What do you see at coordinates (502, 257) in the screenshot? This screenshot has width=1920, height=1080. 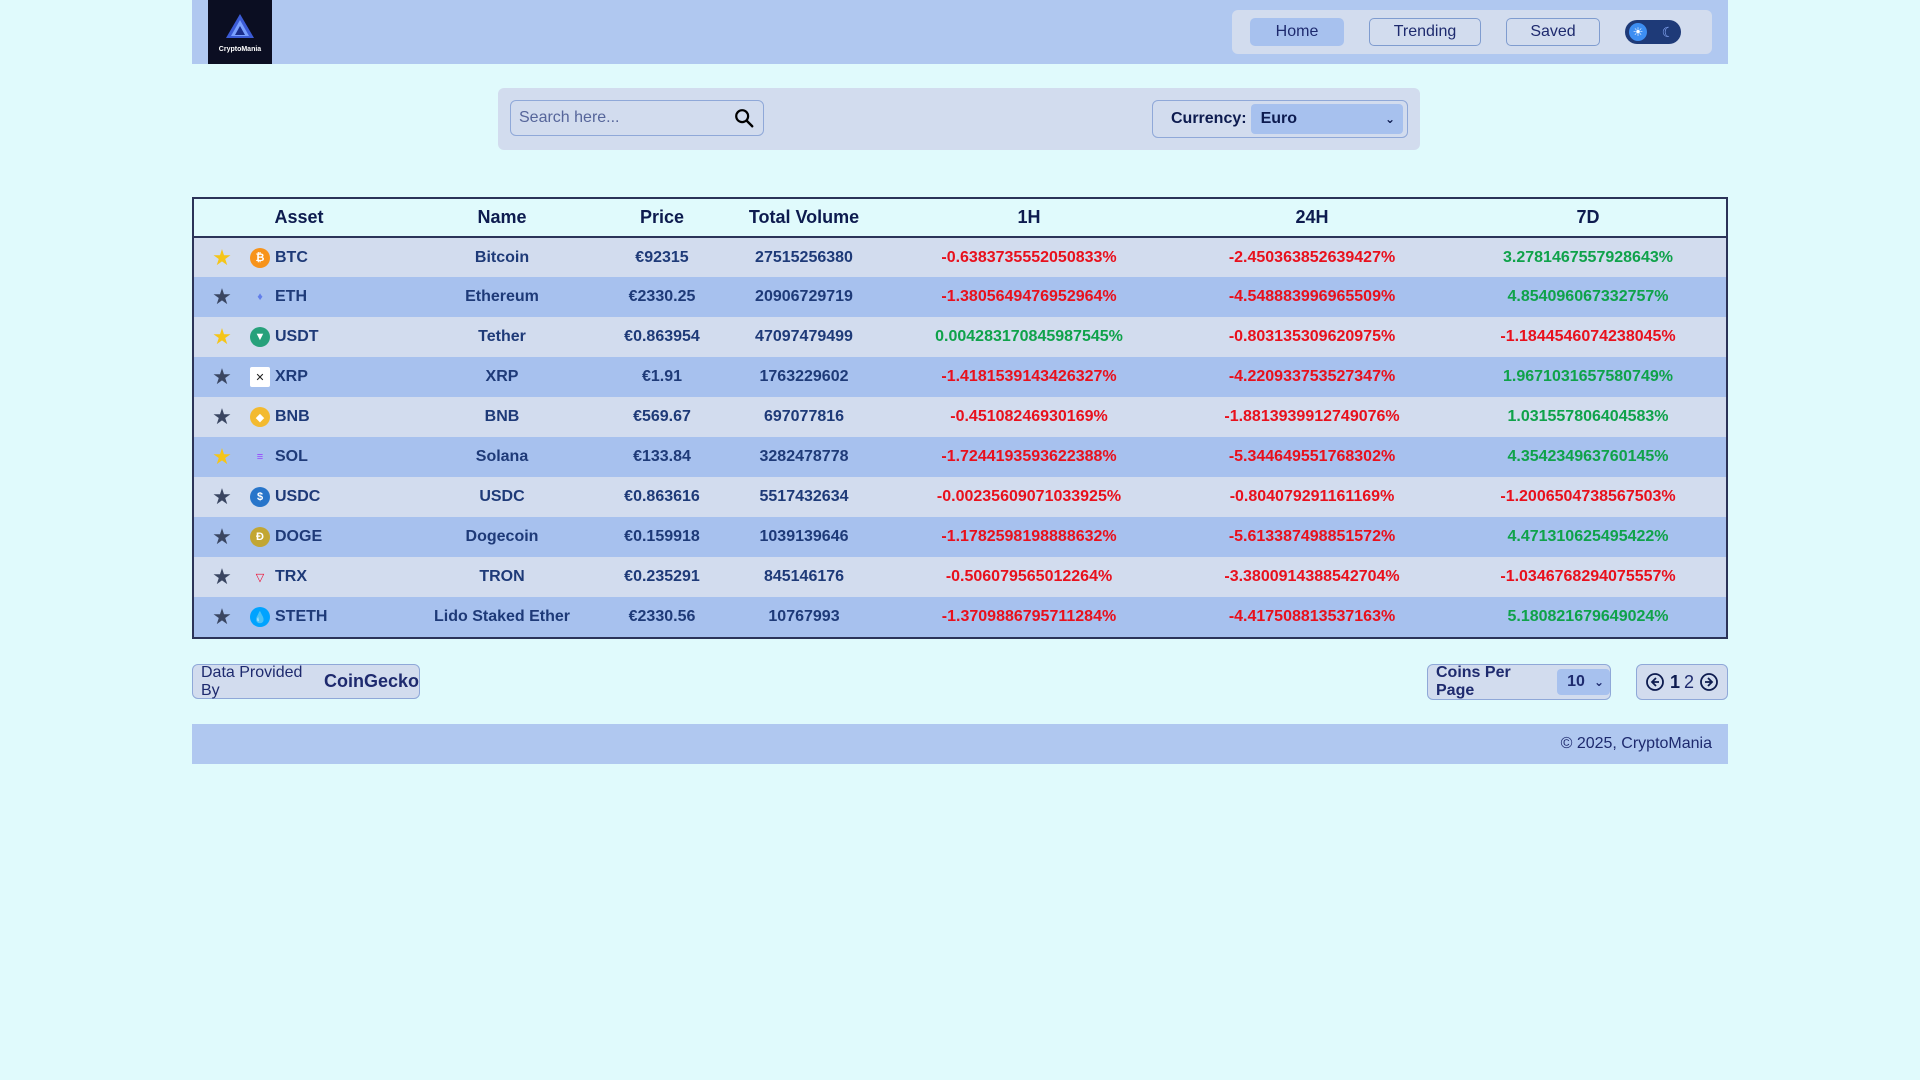 I see `coin-name: Bitcoin` at bounding box center [502, 257].